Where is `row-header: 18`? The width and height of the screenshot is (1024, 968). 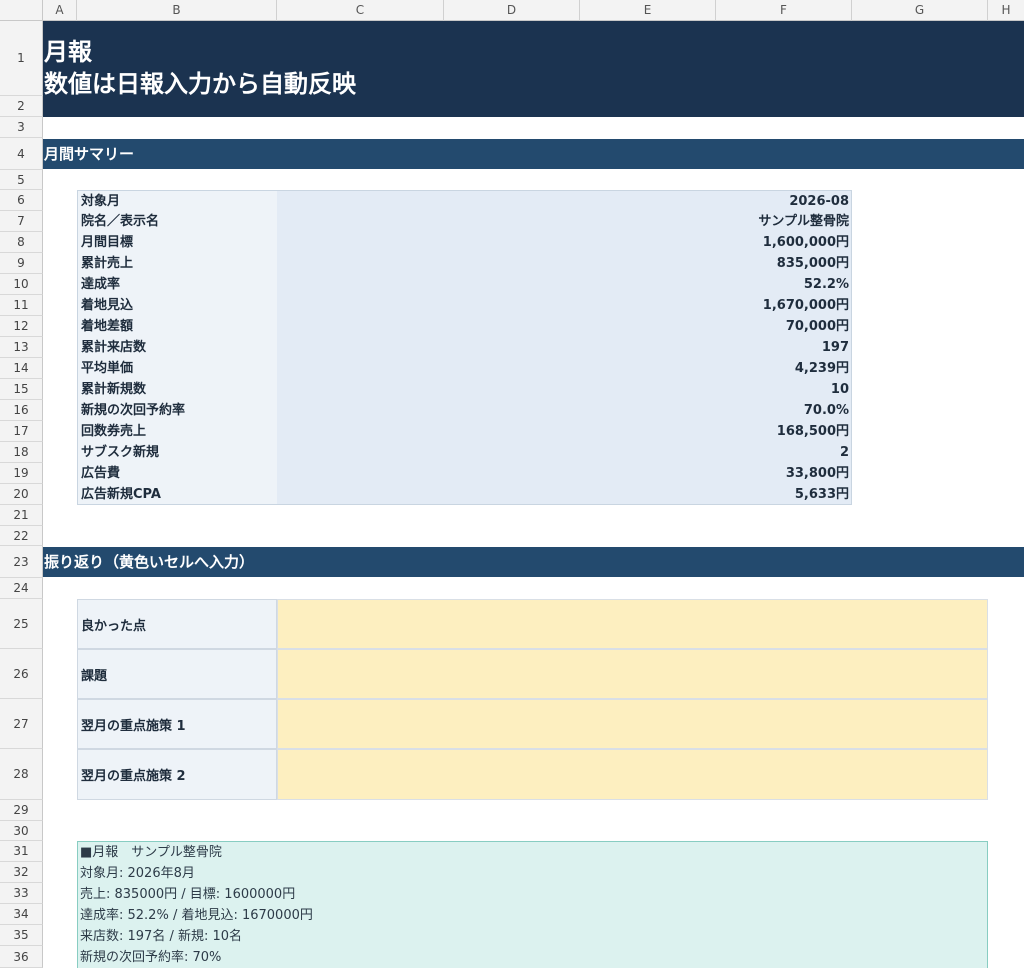
row-header: 18 is located at coordinates (21, 452).